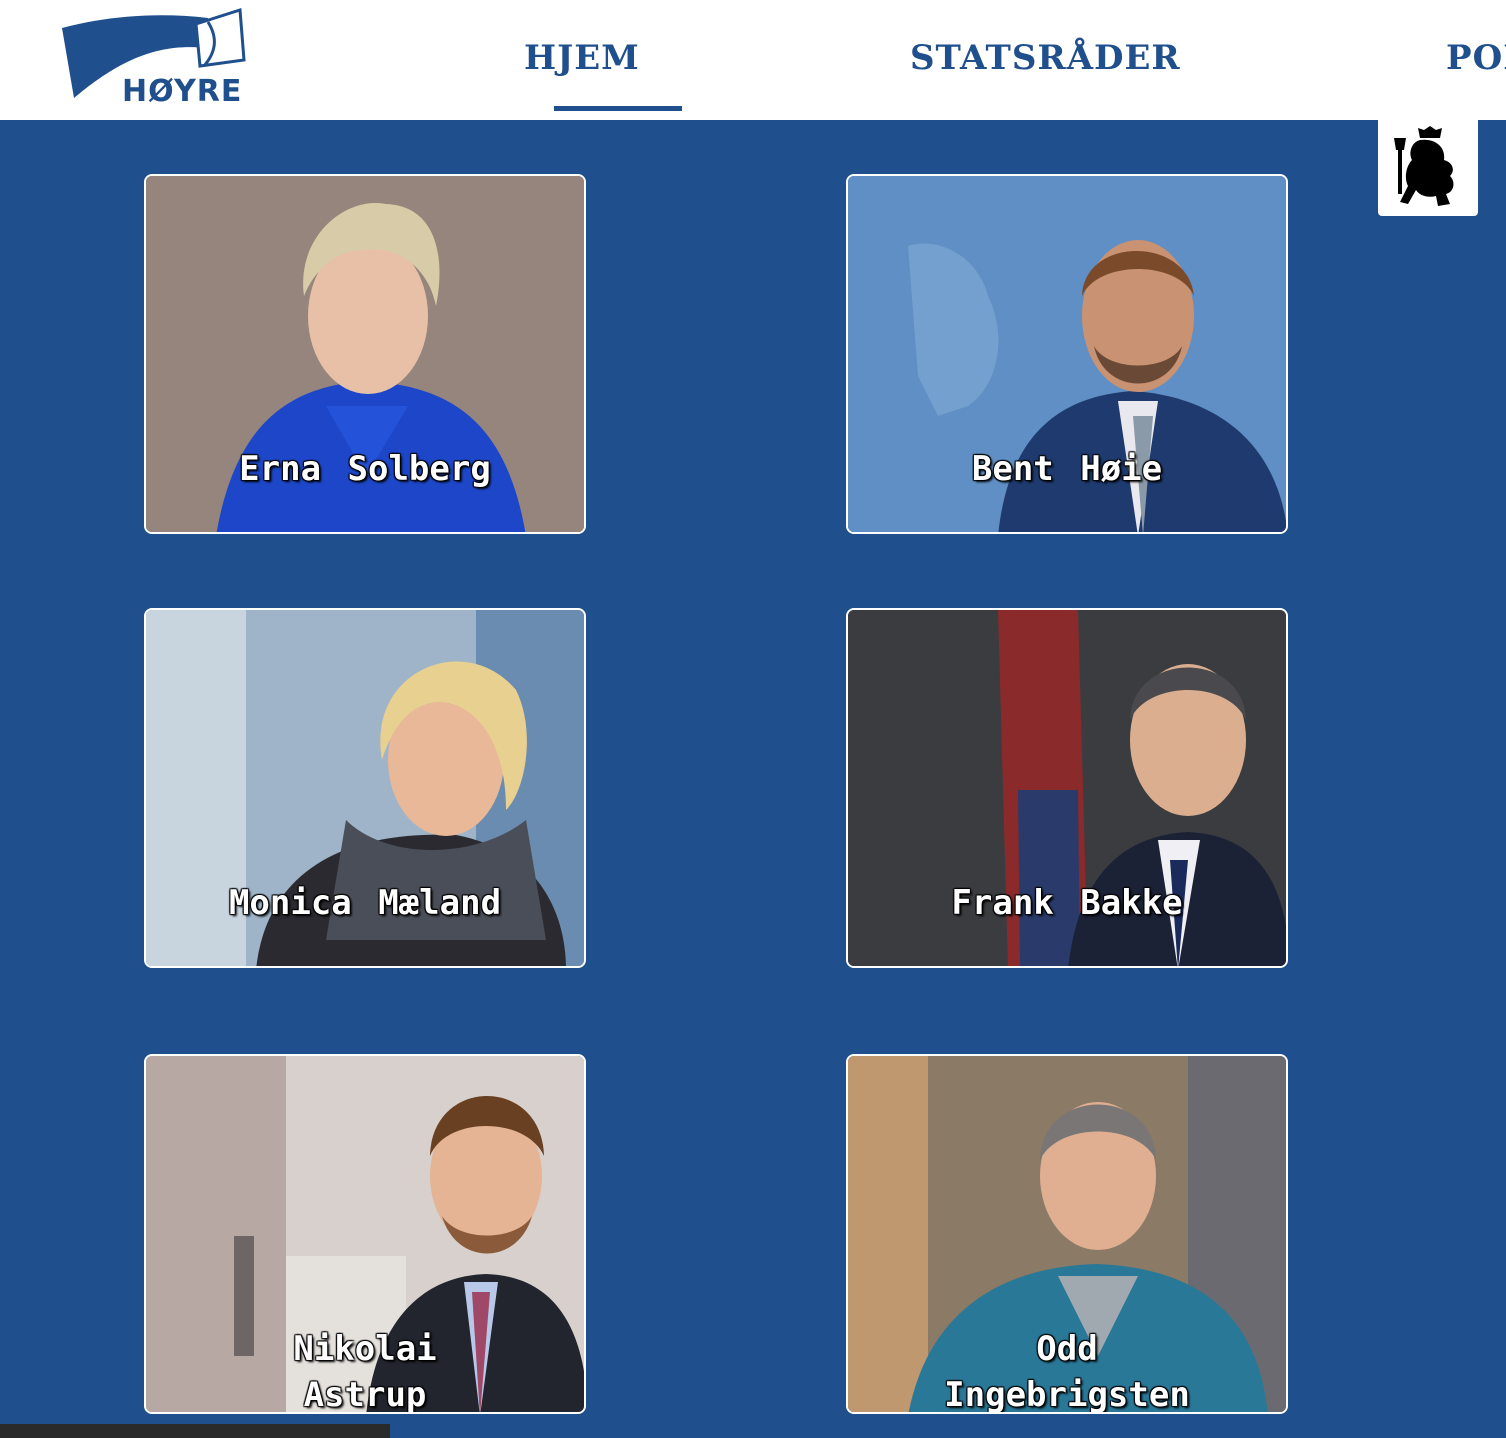 Image resolution: width=1506 pixels, height=1438 pixels. What do you see at coordinates (365, 1349) in the screenshot?
I see `minister-name-line-1: Nikolai` at bounding box center [365, 1349].